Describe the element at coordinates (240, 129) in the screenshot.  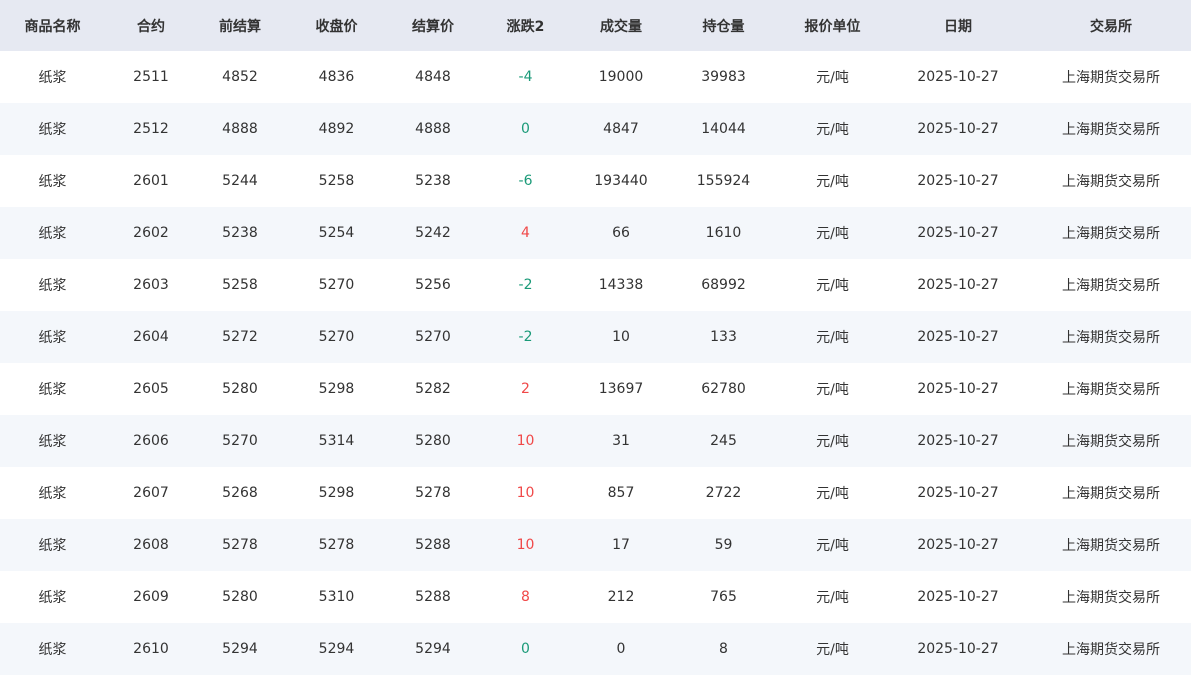
I see `cell-prev-settlement: 4888` at that location.